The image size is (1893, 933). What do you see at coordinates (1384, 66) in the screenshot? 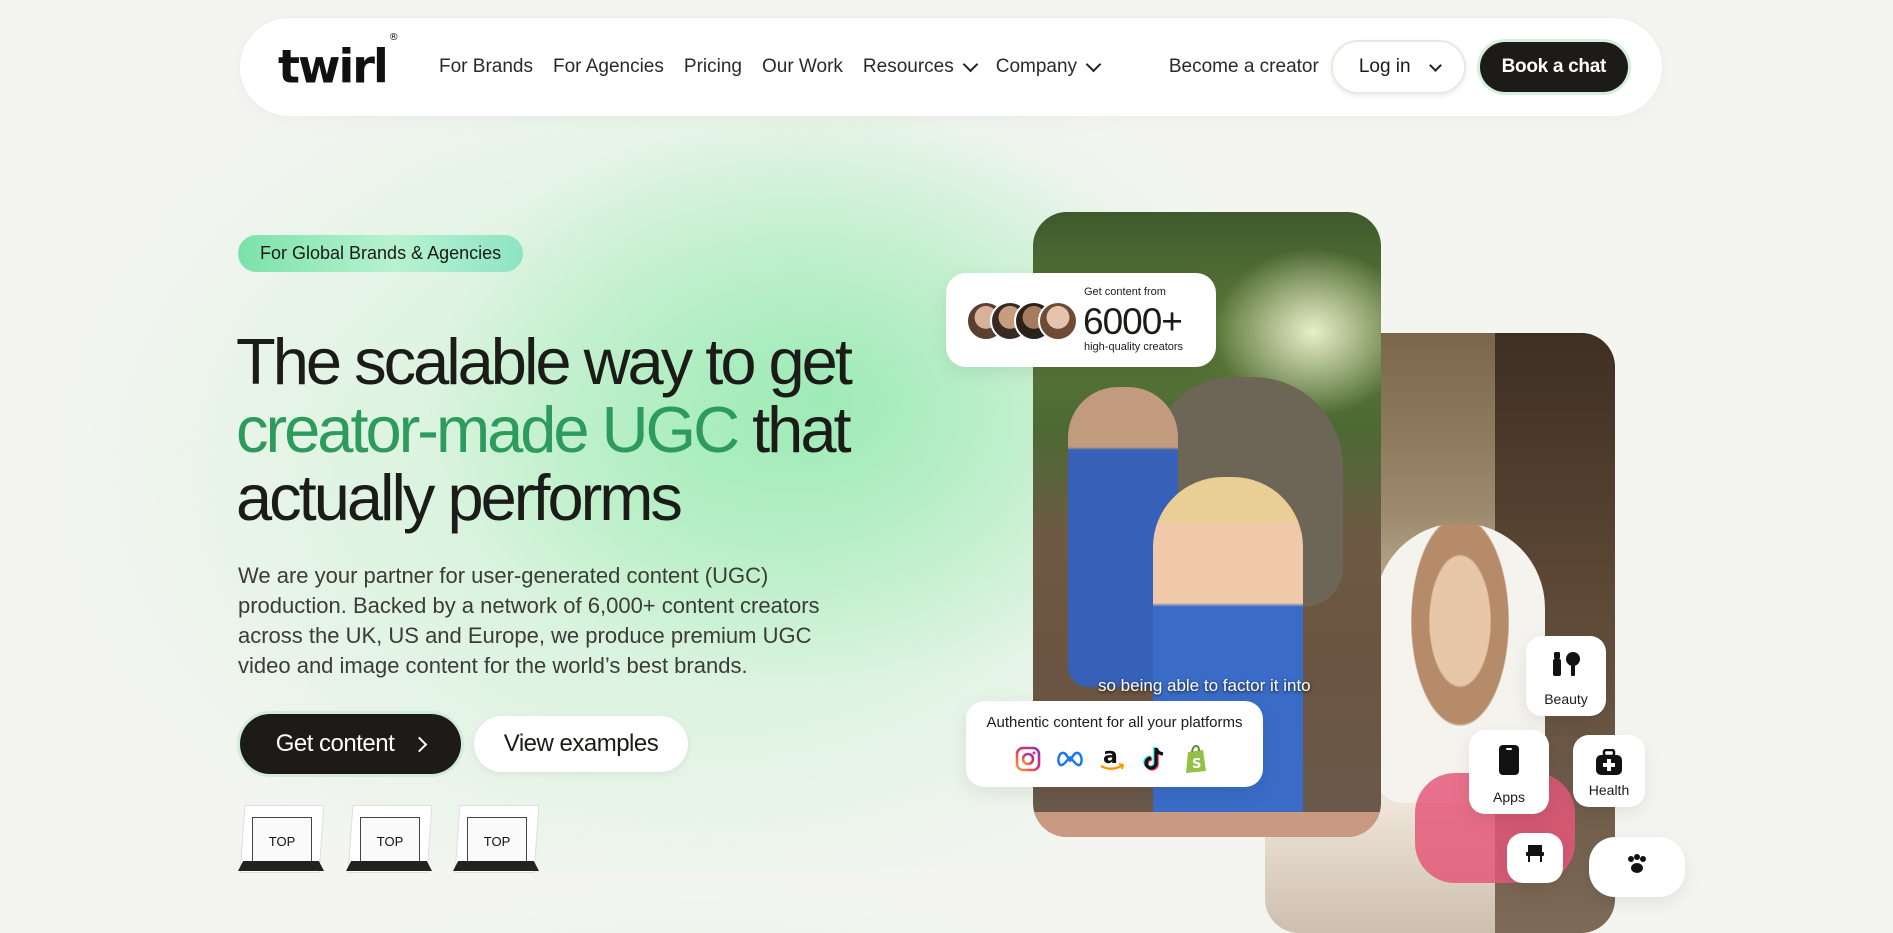
I see `login-label: Log in` at bounding box center [1384, 66].